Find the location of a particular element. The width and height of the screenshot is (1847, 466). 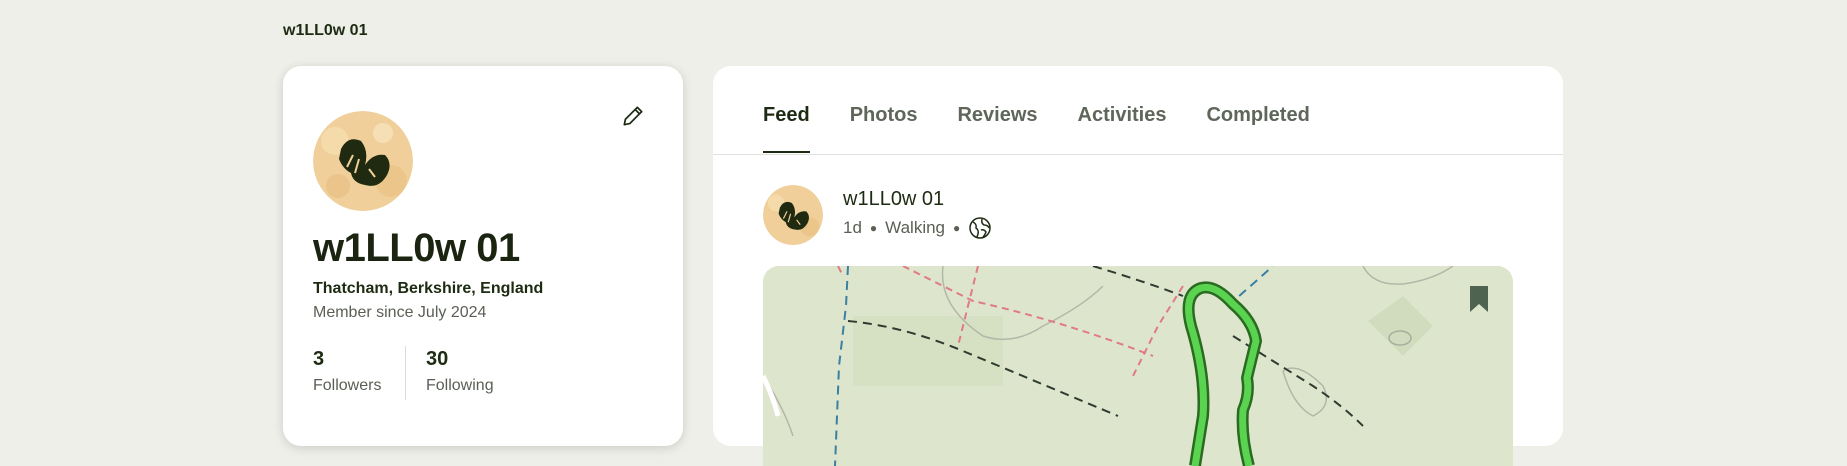

post-activity: Walking is located at coordinates (915, 227).